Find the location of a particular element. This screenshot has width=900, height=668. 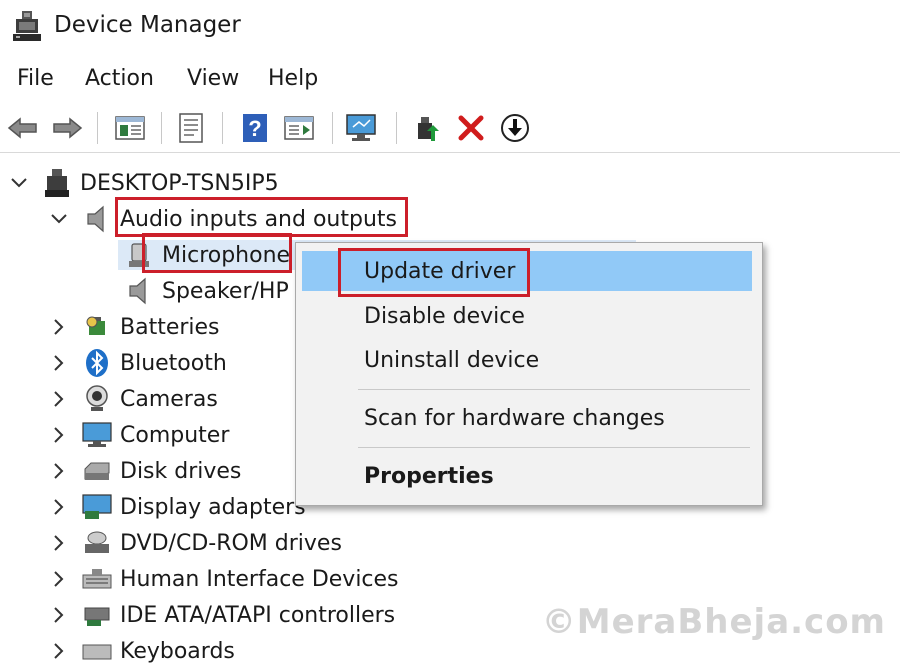

window-title: Device Manager is located at coordinates (147, 25).